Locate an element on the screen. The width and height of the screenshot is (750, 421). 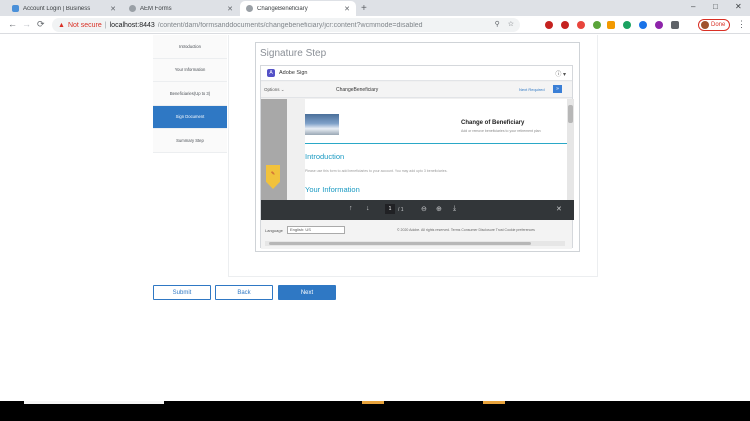
zoom-search-icon: ⚲ is located at coordinates (497, 24).